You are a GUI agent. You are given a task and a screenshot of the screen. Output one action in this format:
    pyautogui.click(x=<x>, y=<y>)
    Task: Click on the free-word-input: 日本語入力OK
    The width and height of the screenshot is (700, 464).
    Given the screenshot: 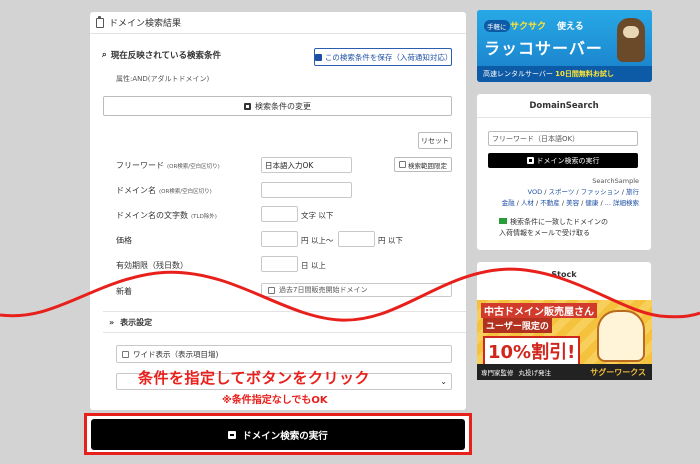 What is the action you would take?
    pyautogui.click(x=306, y=165)
    